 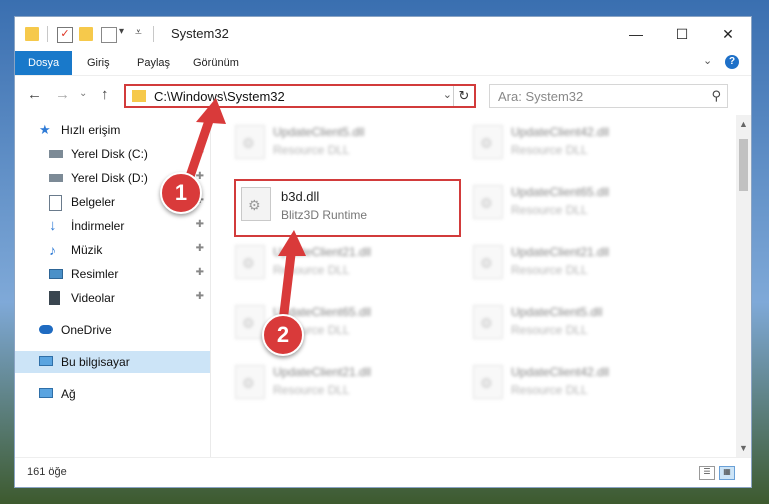 What do you see at coordinates (83, 93) in the screenshot?
I see `recent-locations-icon: ⌄` at bounding box center [83, 93].